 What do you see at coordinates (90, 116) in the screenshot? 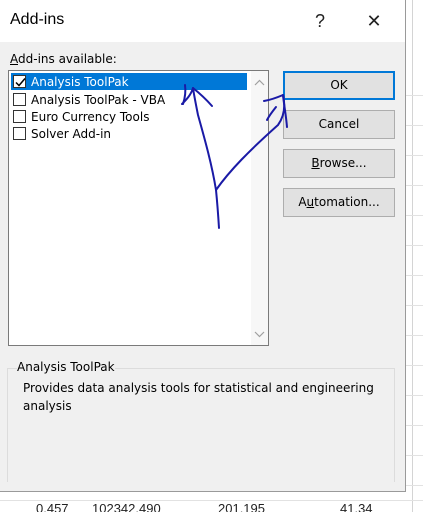
I see `list-item-label: Euro Currency Tools` at bounding box center [90, 116].